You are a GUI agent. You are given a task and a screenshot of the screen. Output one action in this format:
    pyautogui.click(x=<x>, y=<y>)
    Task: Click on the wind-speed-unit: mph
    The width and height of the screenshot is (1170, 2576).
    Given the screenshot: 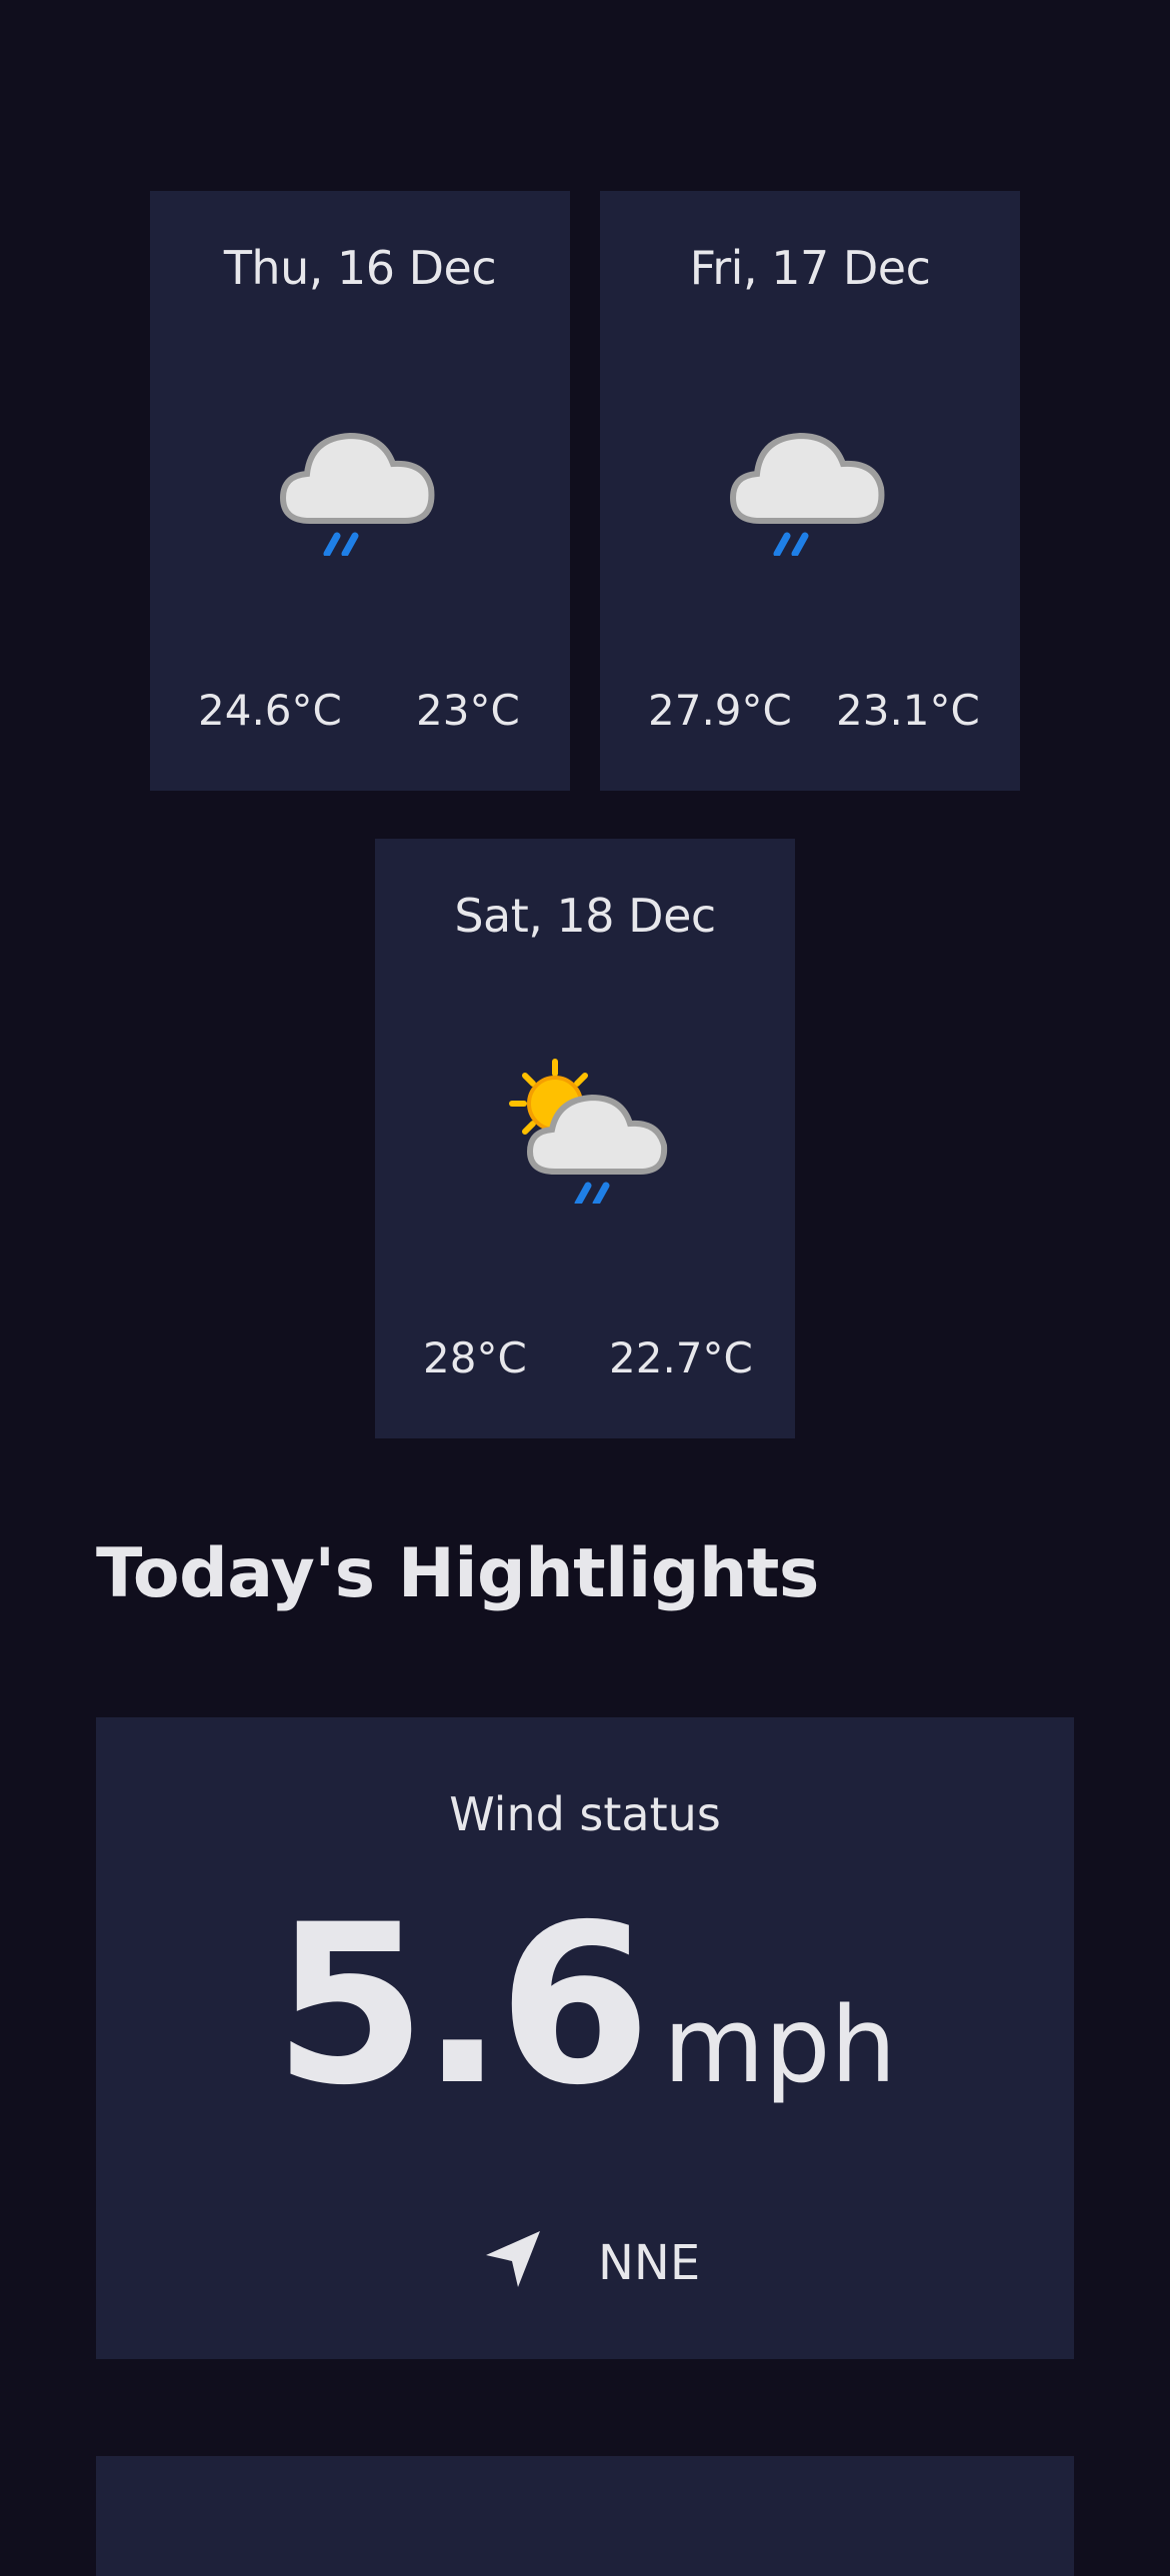 What is the action you would take?
    pyautogui.click(x=780, y=2045)
    